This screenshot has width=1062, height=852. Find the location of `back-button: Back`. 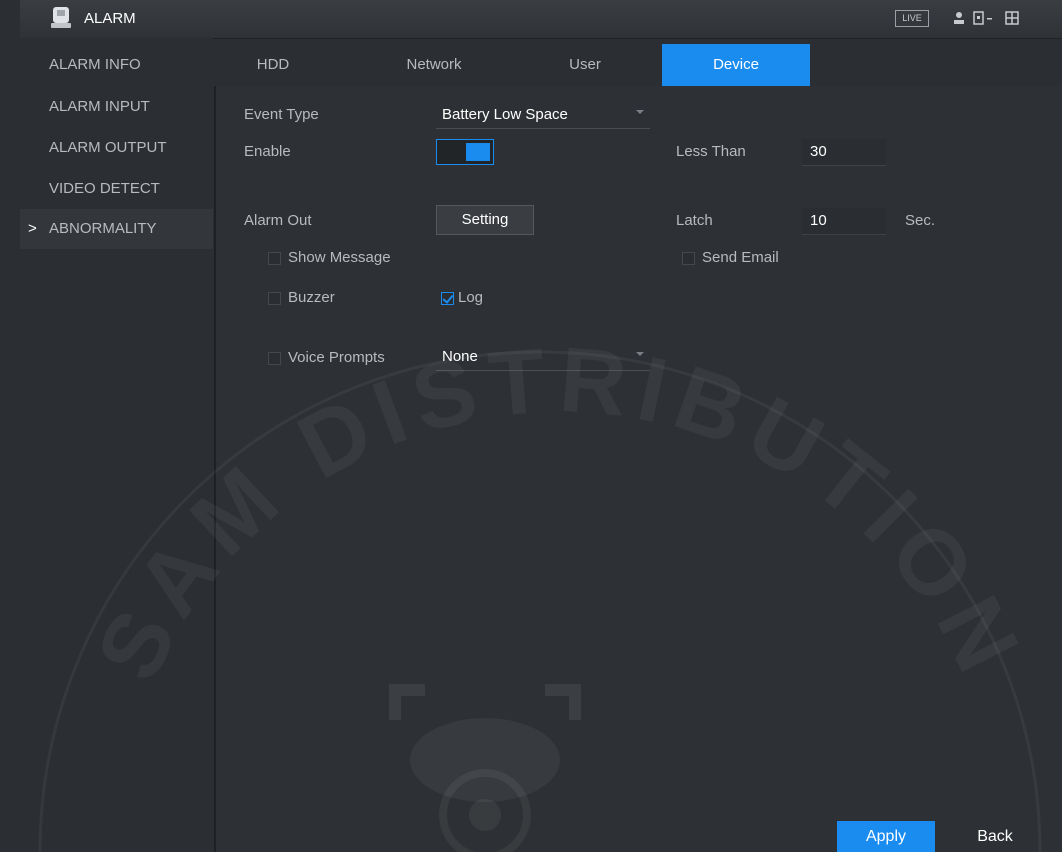

back-button: Back is located at coordinates (995, 836).